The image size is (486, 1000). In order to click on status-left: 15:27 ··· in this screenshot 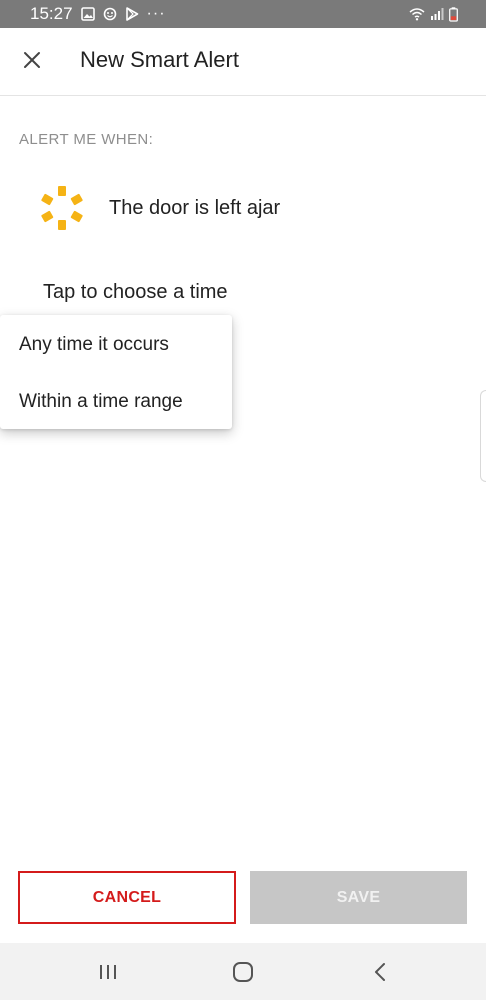, I will do `click(98, 14)`.